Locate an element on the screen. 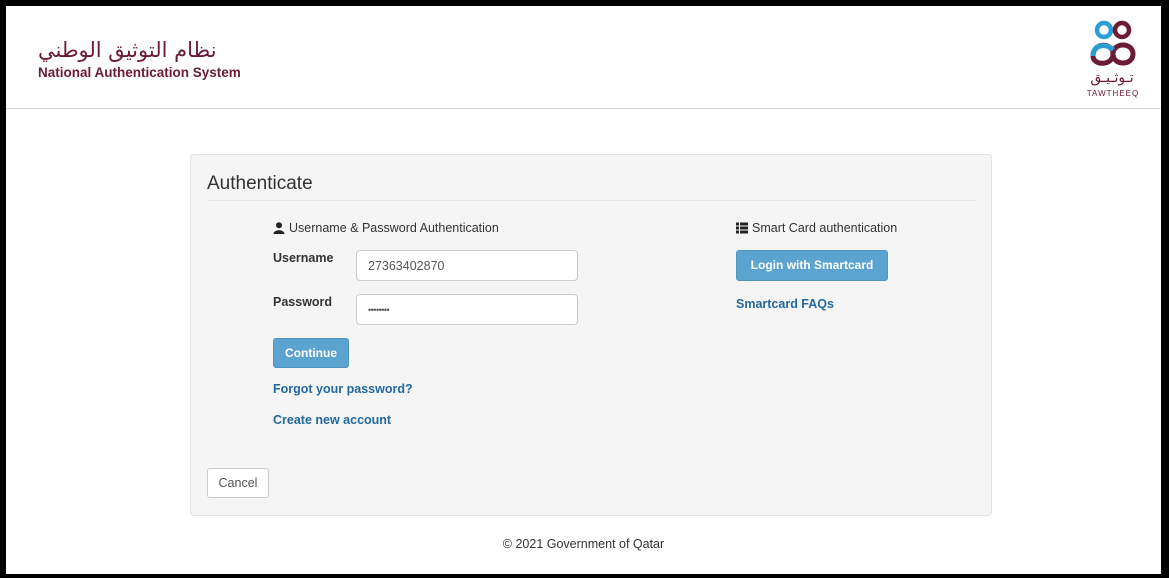 Image resolution: width=1169 pixels, height=578 pixels. logo-text-english: TAWTHEEQ is located at coordinates (1113, 93).